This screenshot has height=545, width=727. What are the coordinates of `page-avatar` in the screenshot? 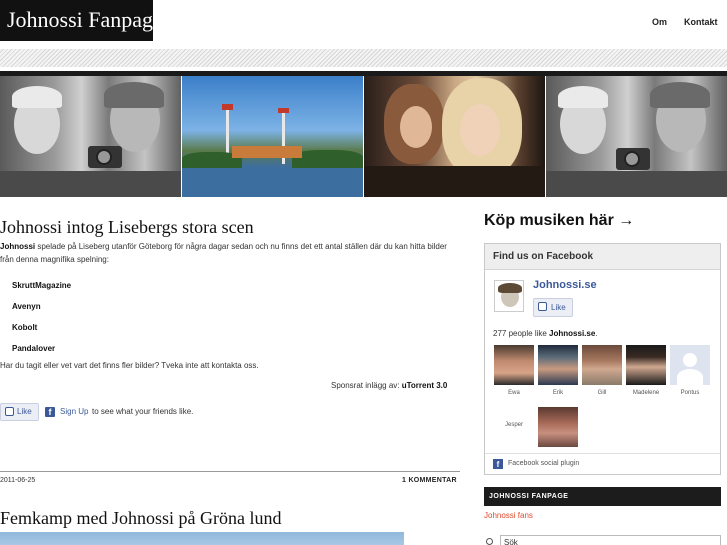 It's located at (509, 296).